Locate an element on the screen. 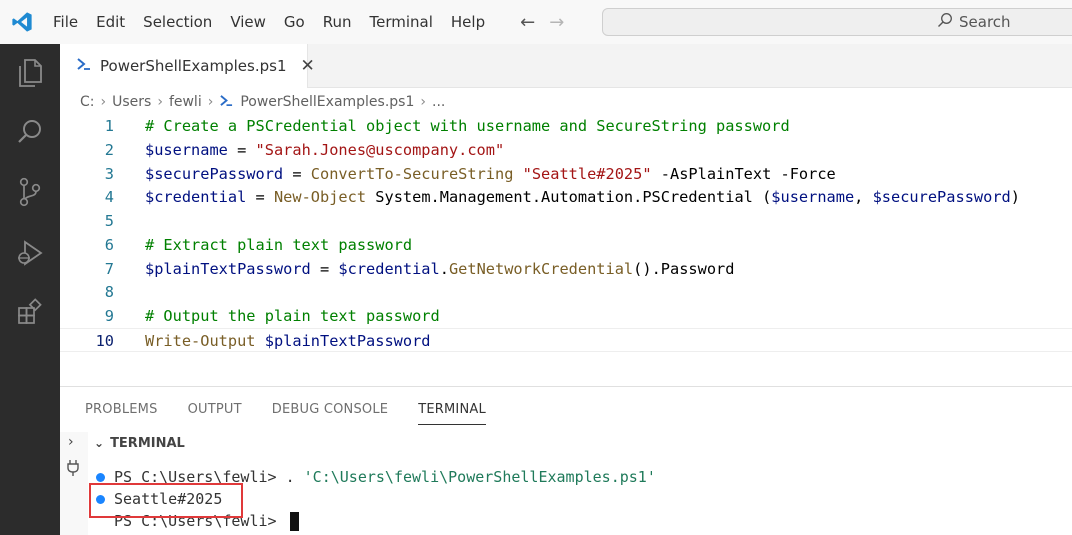  forward-arrow-icon: → is located at coordinates (556, 22).